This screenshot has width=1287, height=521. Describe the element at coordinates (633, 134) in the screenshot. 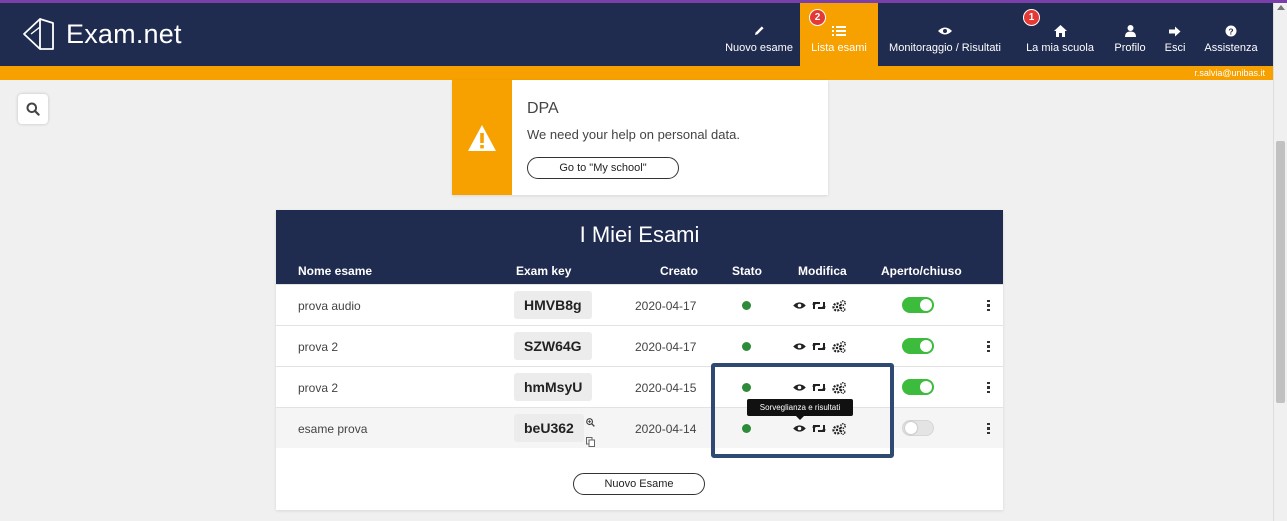

I see `dpa-message: We need your help on personal data.` at that location.